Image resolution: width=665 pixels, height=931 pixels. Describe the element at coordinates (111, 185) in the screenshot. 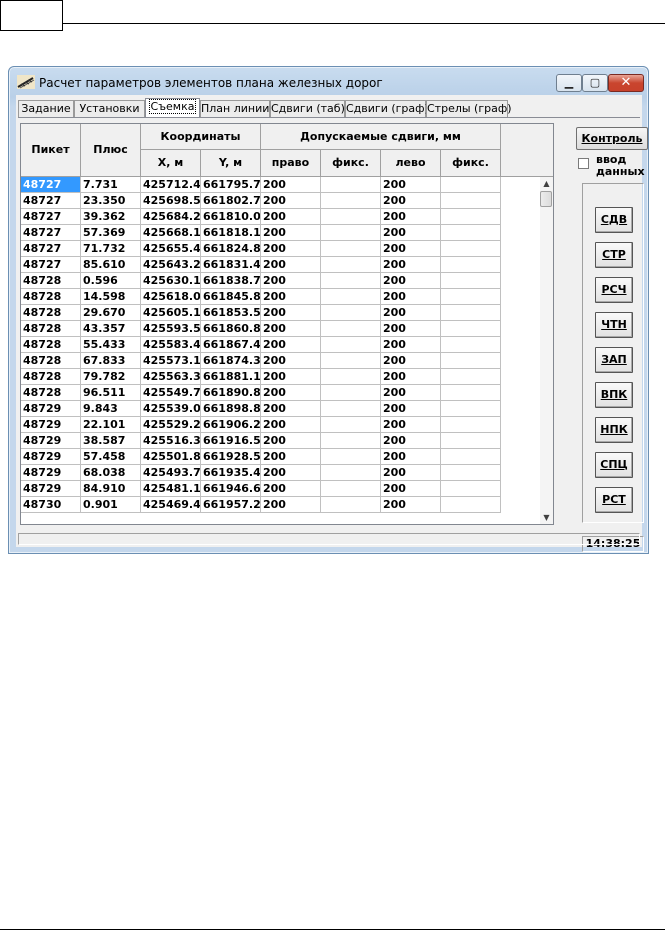

I see `cell-plus: 7.731` at that location.